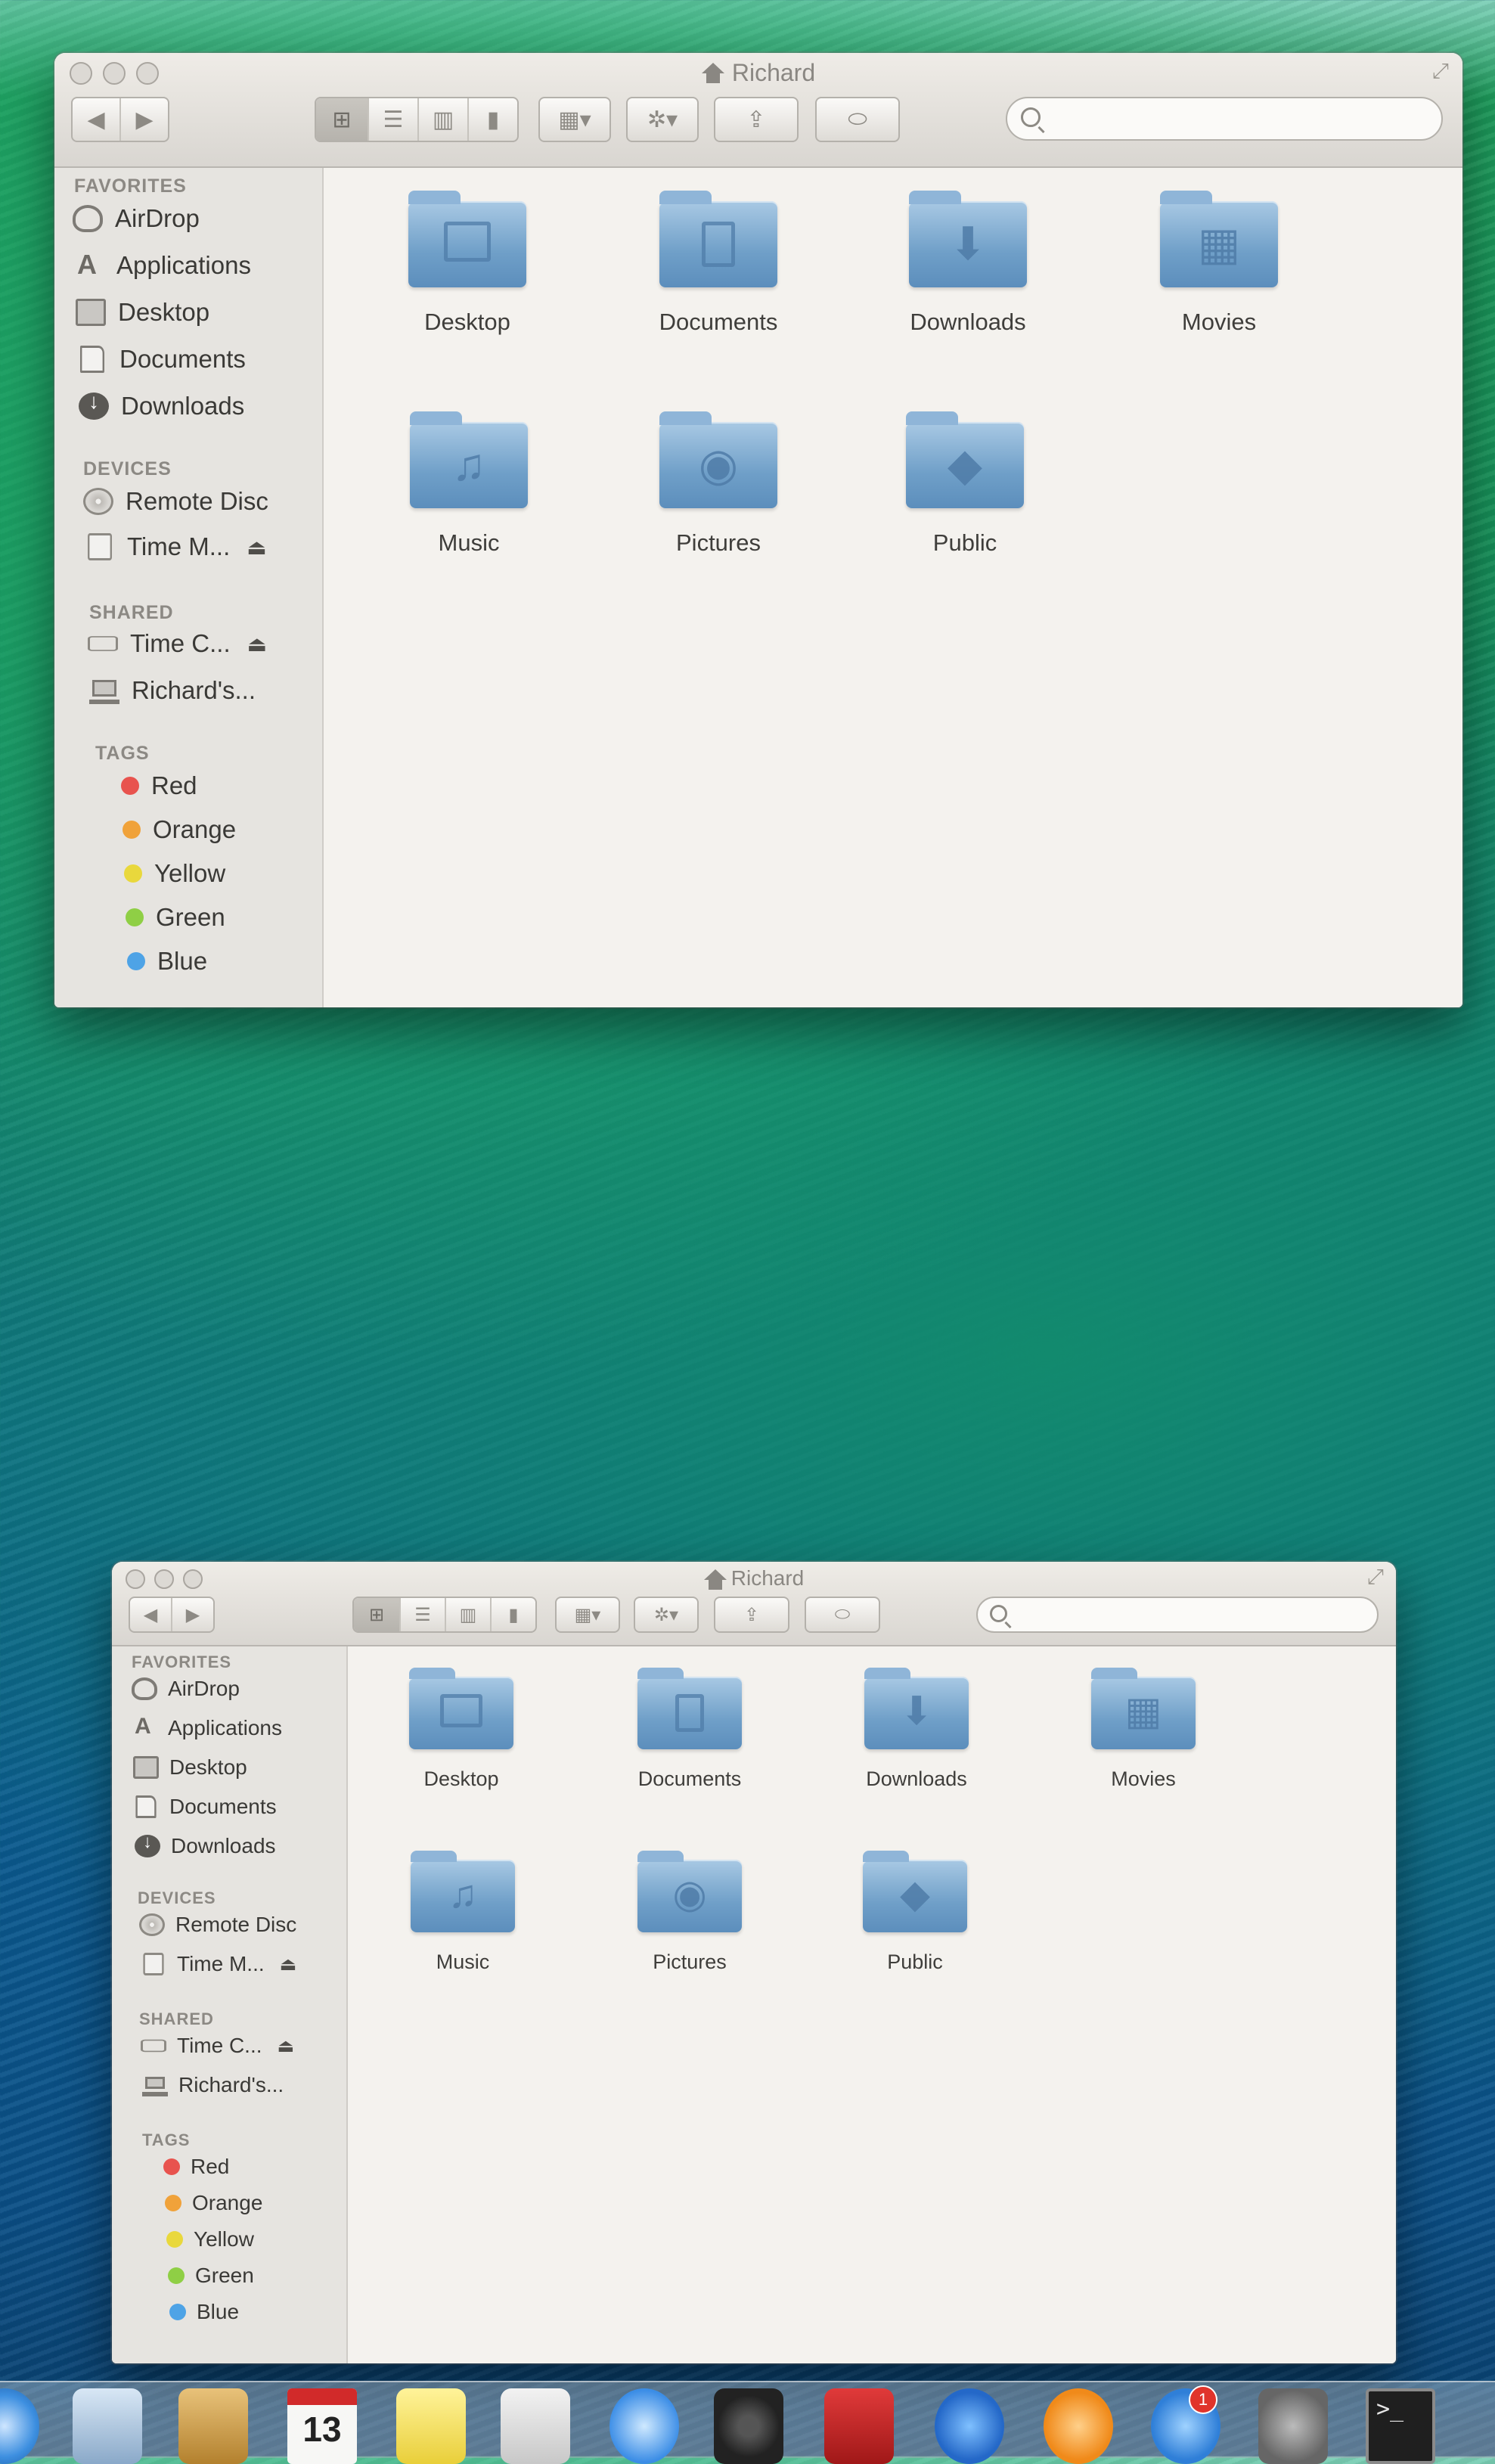 The image size is (1495, 2464). I want to click on itunes-icon, so click(969, 2426).